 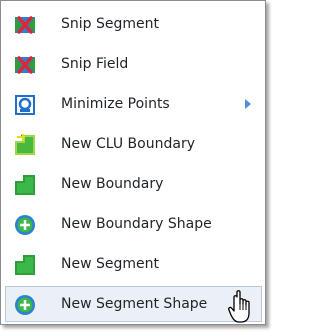 What do you see at coordinates (112, 184) in the screenshot?
I see `menu-item-label: New Boundary` at bounding box center [112, 184].